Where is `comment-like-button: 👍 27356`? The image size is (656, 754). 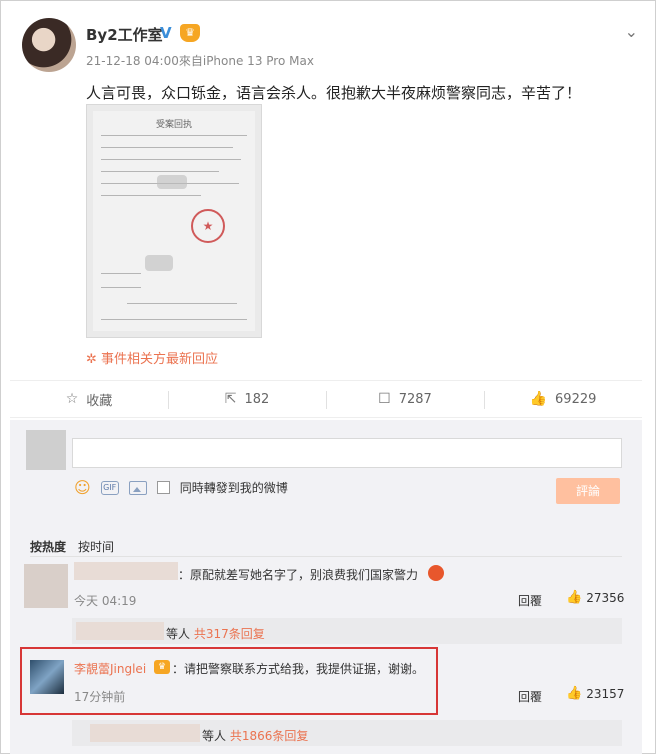
comment-like-button: 👍 27356 is located at coordinates (595, 597).